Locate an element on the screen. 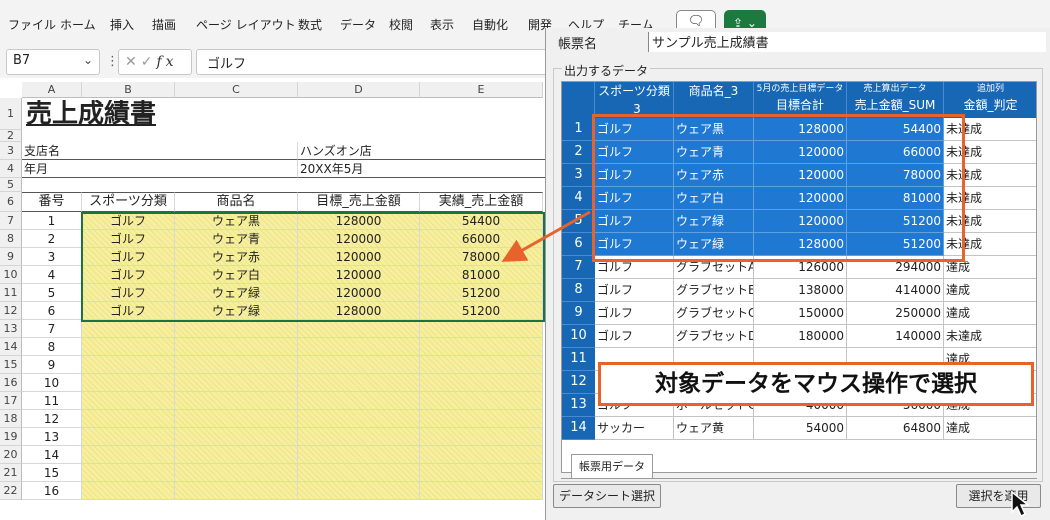 This screenshot has height=520, width=1050. annotation-arrow is located at coordinates (546, 236).